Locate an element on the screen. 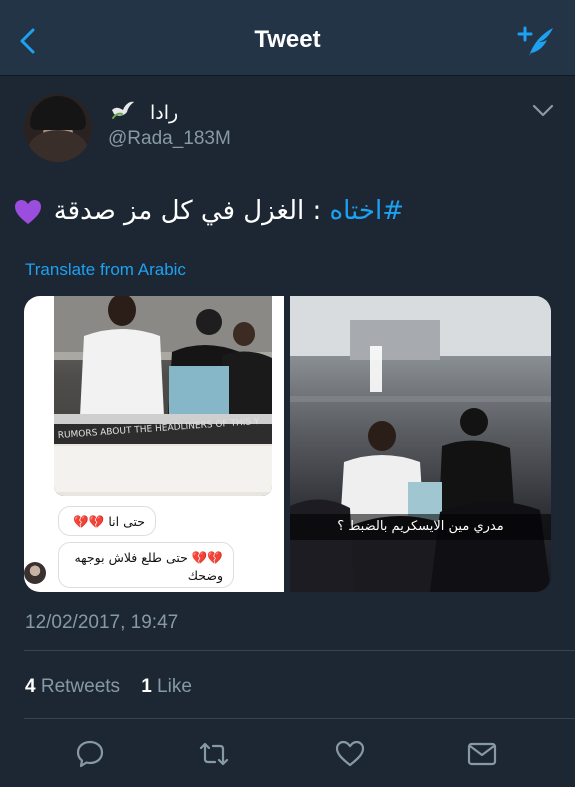  tweet-timestamp: 12/02/2017, 19:47 is located at coordinates (102, 622).